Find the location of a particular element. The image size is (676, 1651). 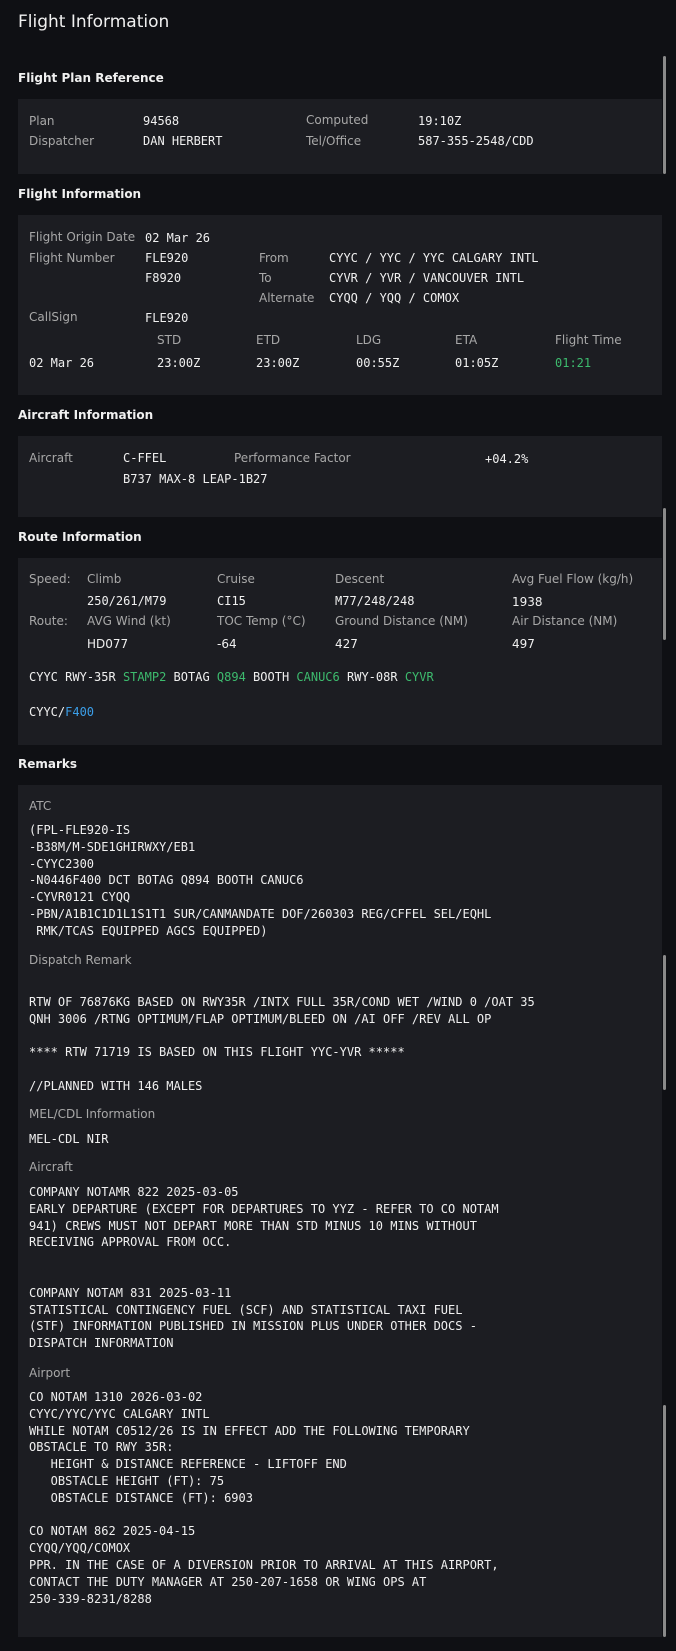

section-title-flight-info: Flight Information is located at coordinates (80, 194).